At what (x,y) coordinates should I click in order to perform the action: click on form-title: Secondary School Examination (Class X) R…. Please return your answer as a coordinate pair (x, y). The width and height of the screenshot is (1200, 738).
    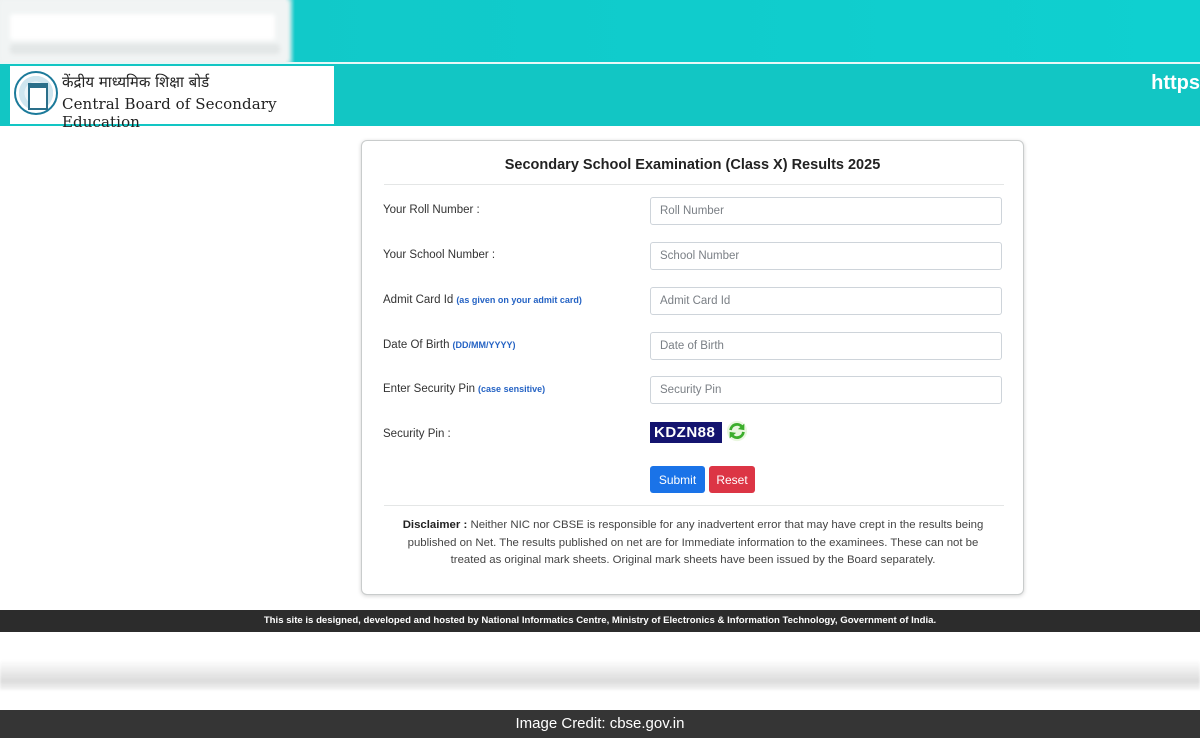
    Looking at the image, I should click on (692, 165).